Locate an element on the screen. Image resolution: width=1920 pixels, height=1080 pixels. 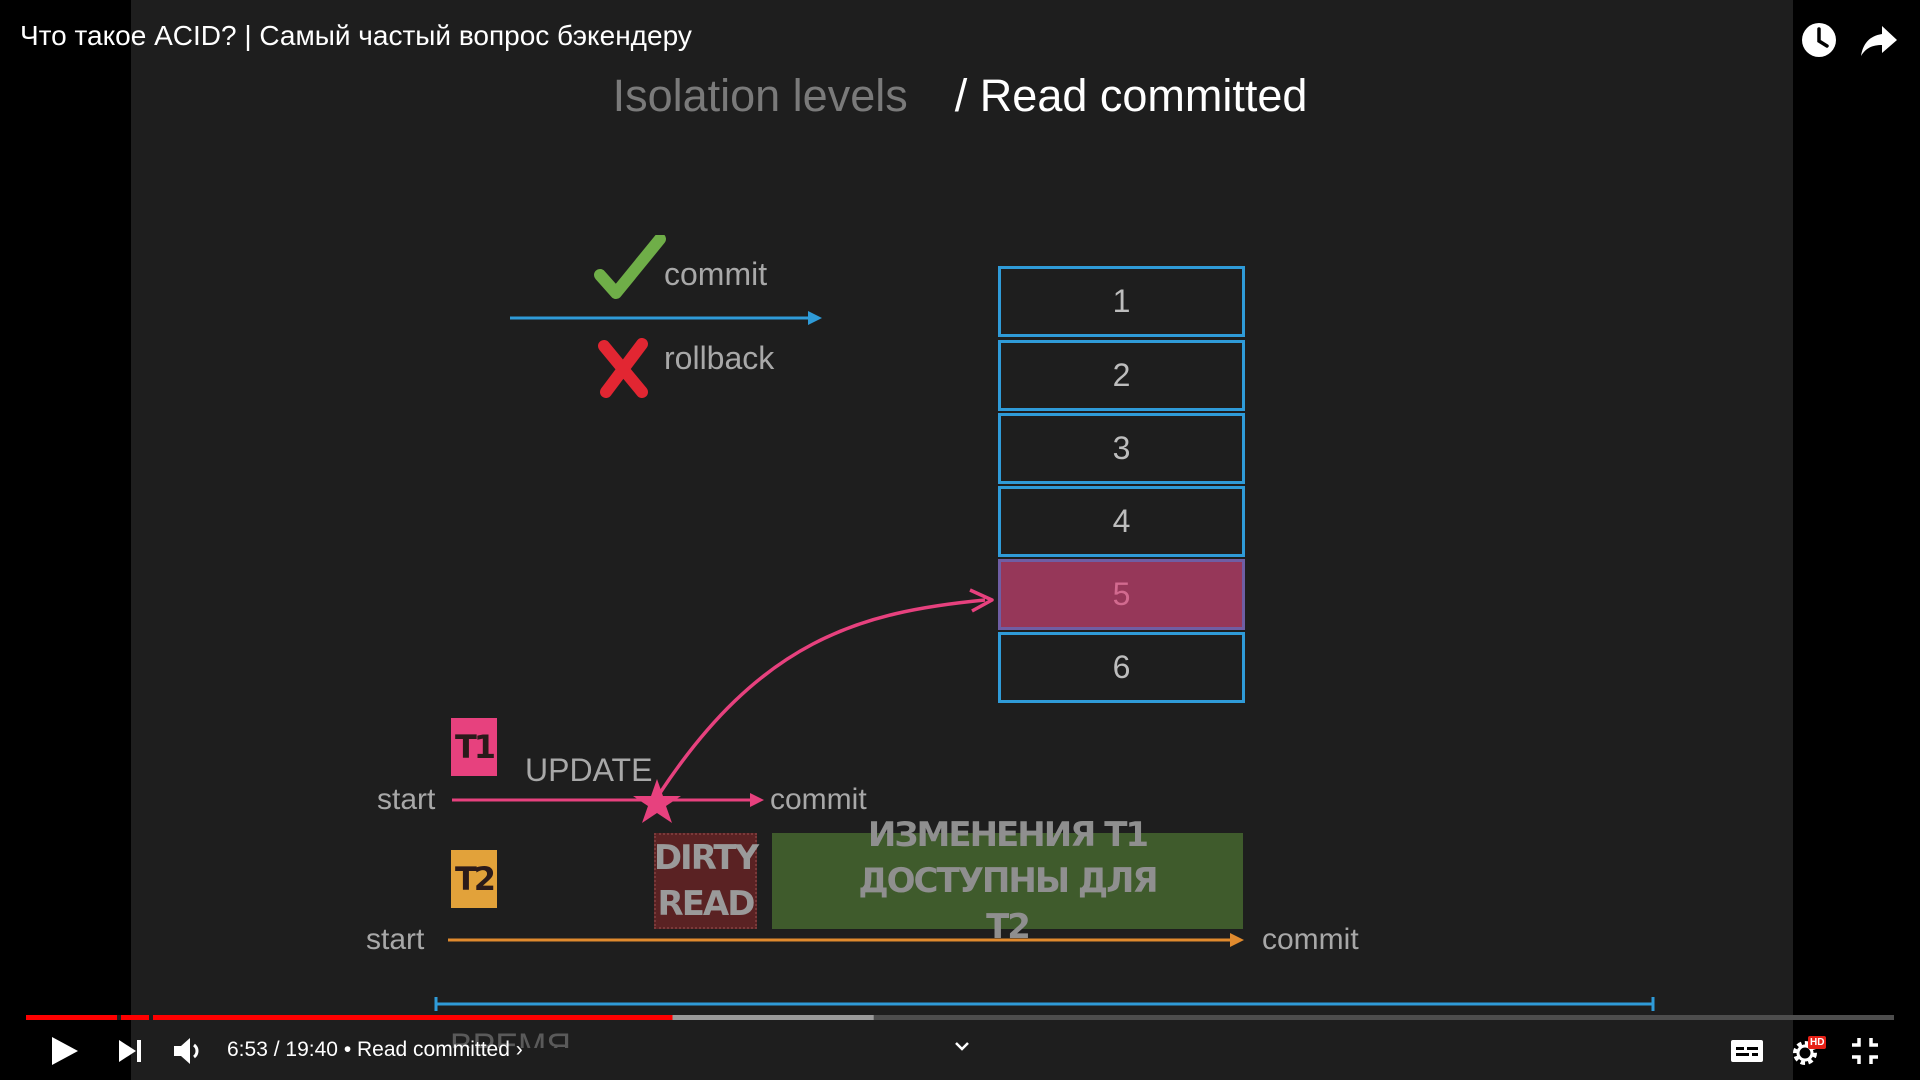
table-row: 1 is located at coordinates (1121, 301).